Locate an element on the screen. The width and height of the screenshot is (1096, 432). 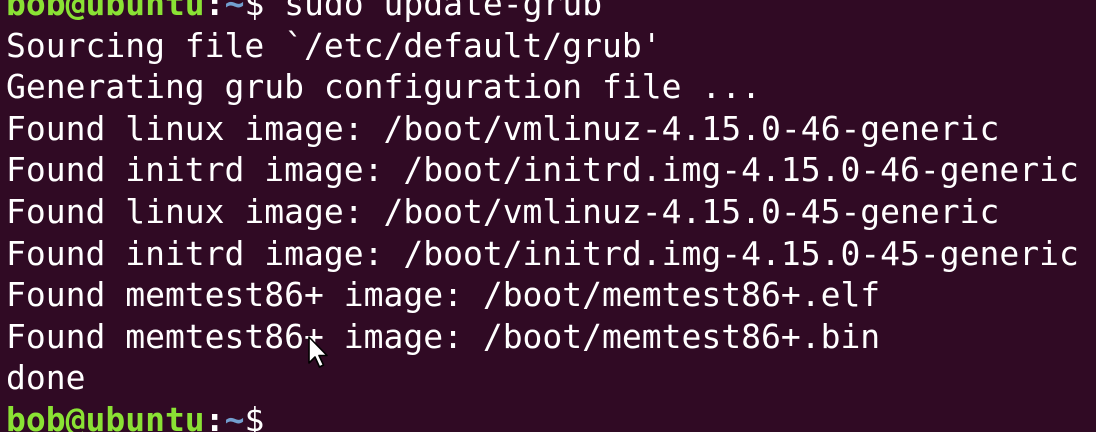
command-text: sudo update-grub is located at coordinates (443, 11).